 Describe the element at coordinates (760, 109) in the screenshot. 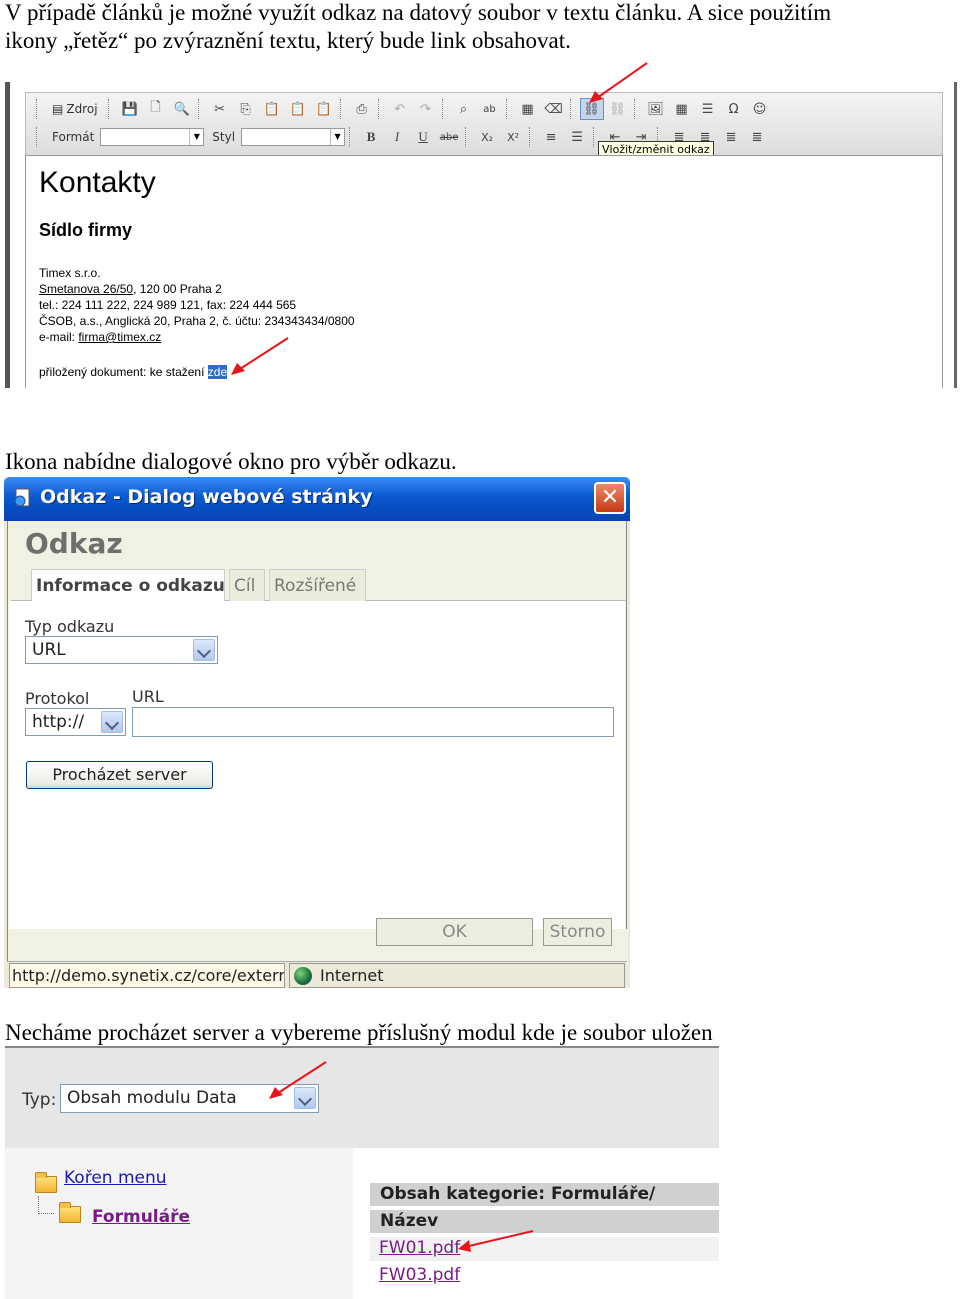

I see `smiley-icon: ☺` at that location.